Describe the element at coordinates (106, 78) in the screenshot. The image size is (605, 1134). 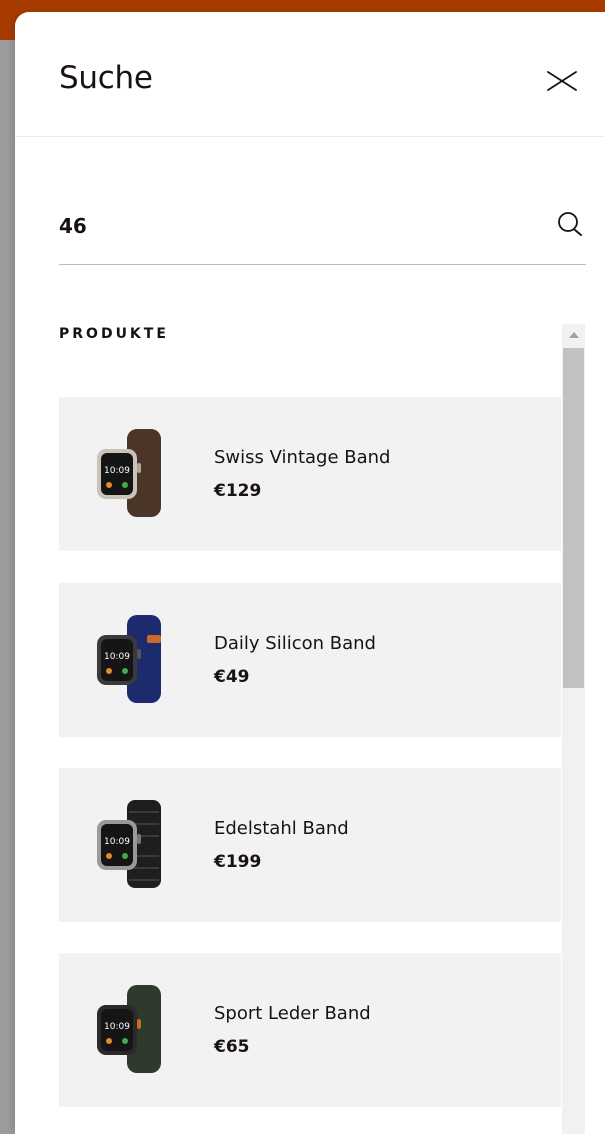
I see `drawer-title: Suche` at that location.